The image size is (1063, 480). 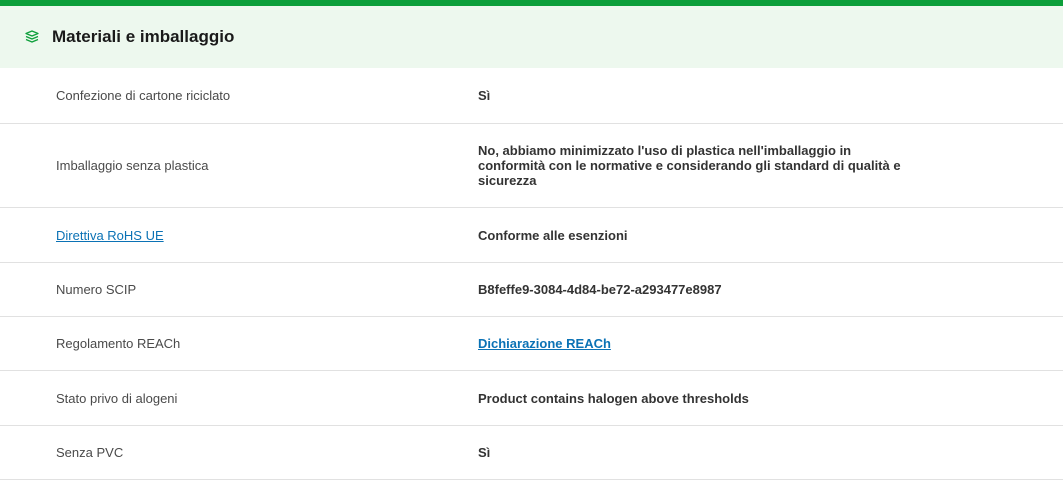 What do you see at coordinates (143, 95) in the screenshot?
I see `spec-label: Confezione di cartone riciclato` at bounding box center [143, 95].